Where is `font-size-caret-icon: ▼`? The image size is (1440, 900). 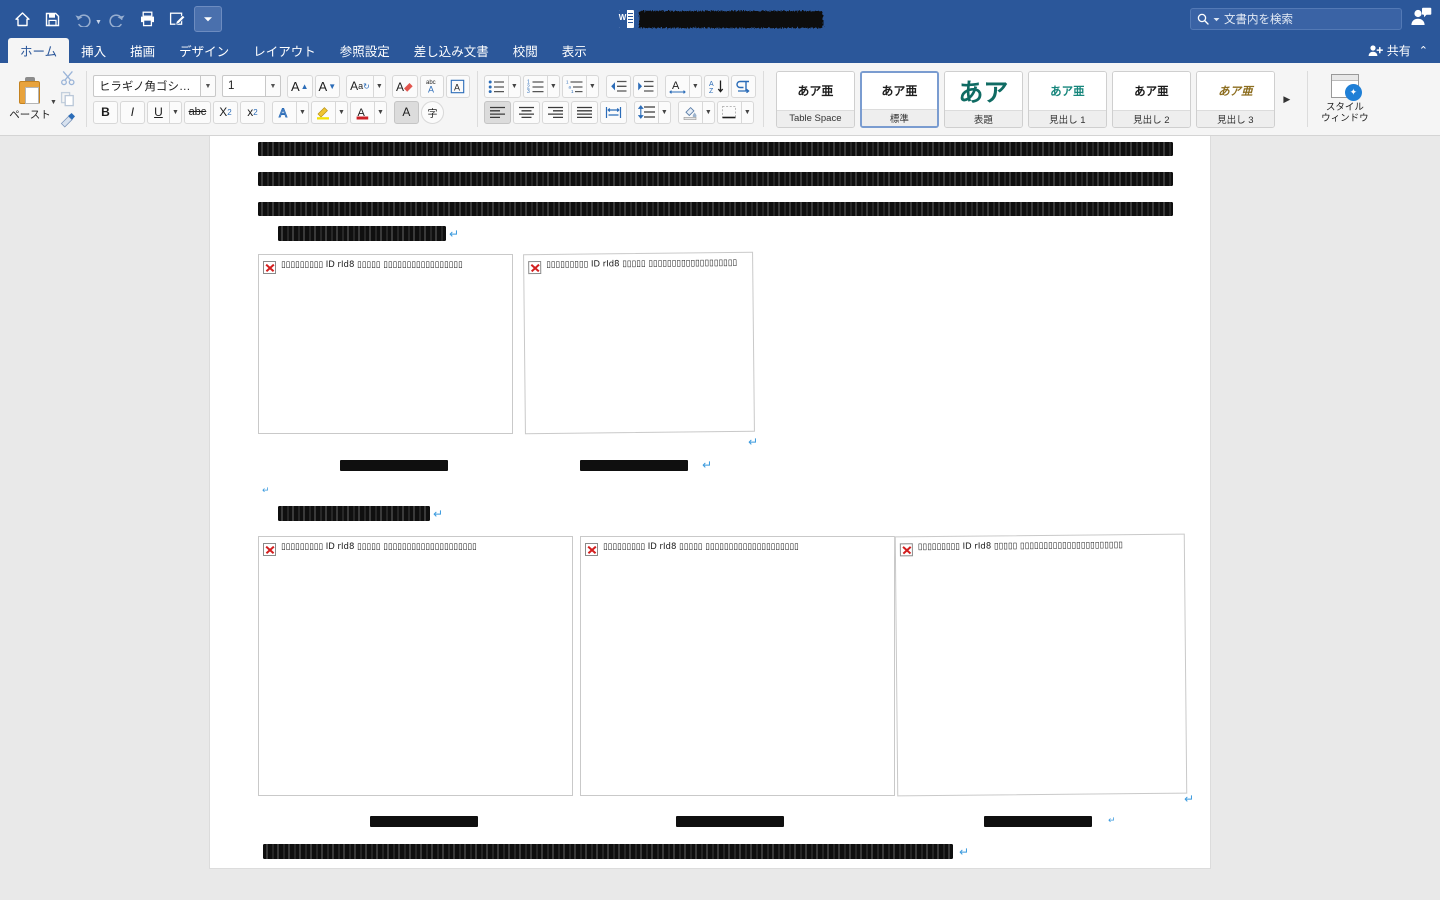 font-size-caret-icon: ▼ is located at coordinates (273, 86).